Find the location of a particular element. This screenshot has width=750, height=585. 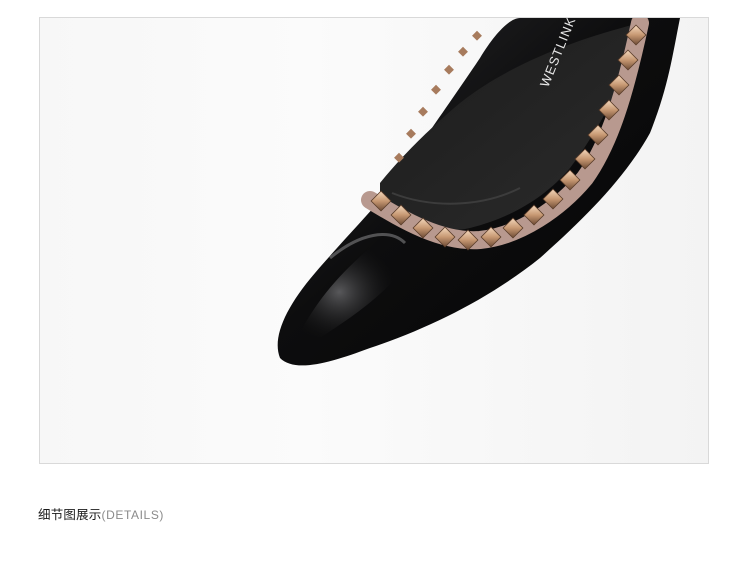

section-caption: 细节图展示(DETAILS) is located at coordinates (101, 513).